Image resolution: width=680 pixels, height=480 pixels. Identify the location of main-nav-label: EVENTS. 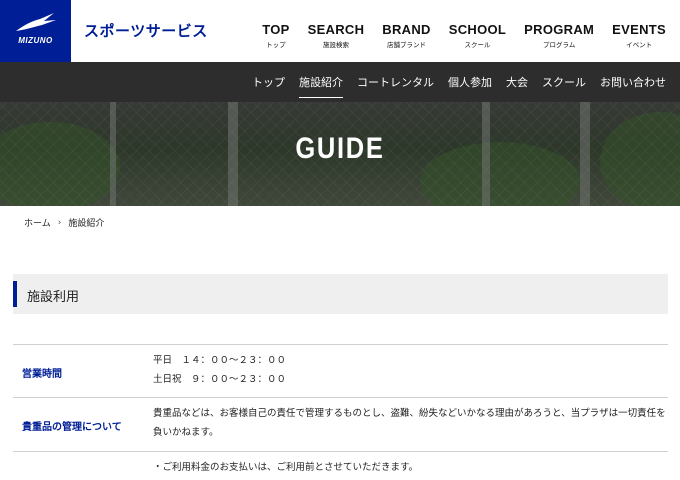
(639, 29).